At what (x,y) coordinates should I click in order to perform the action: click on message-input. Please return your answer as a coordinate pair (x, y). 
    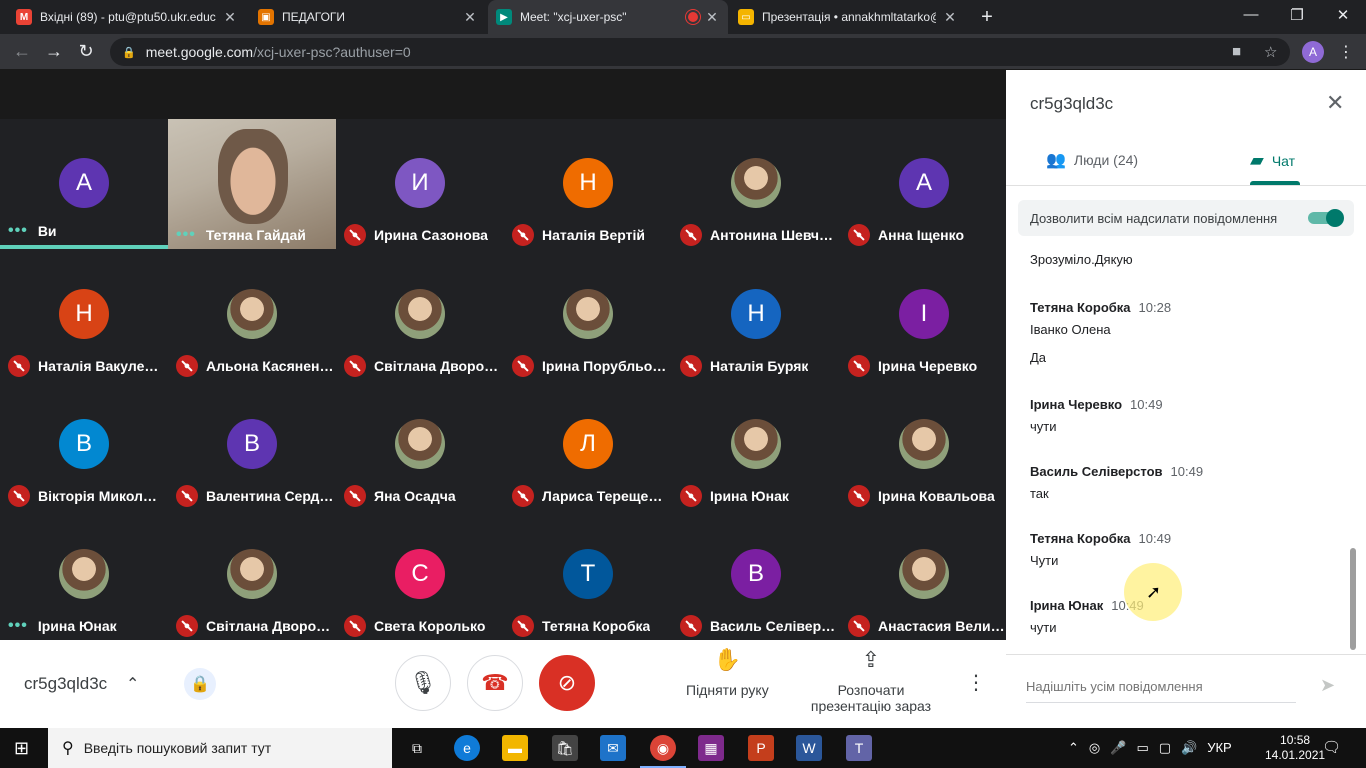
    Looking at the image, I should click on (1161, 687).